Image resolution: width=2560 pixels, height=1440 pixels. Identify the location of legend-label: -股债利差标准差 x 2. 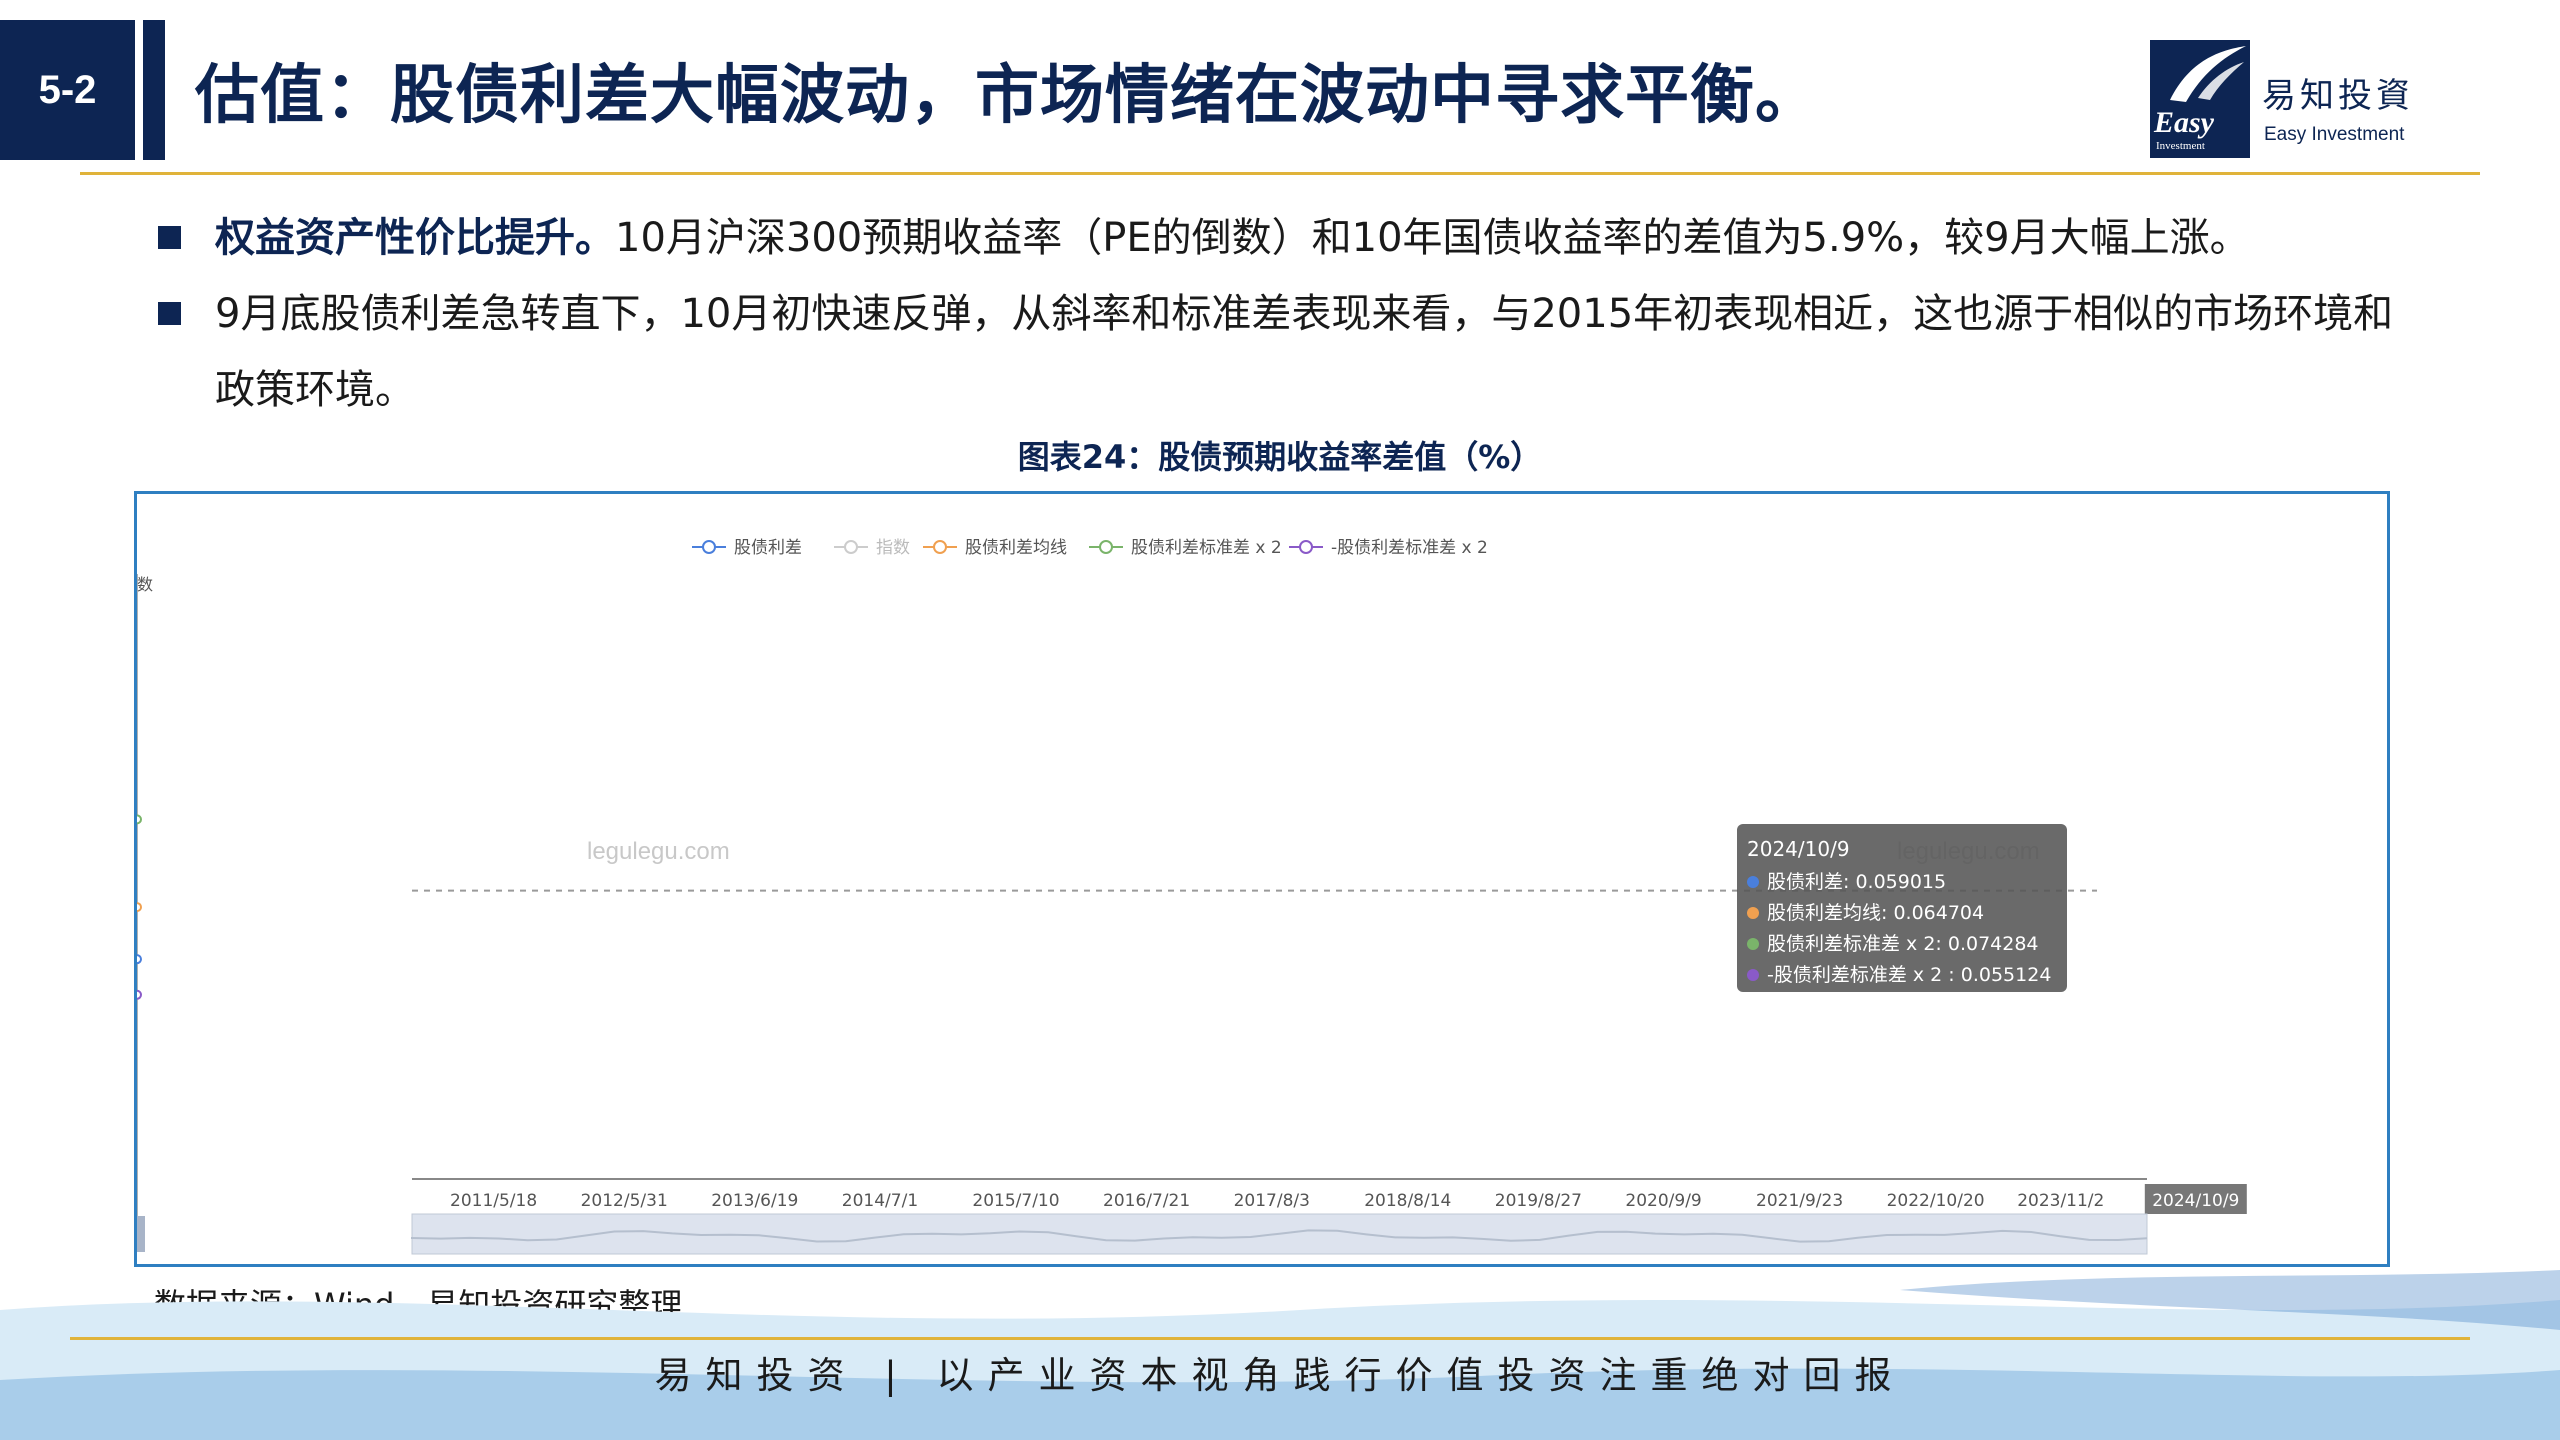
(1409, 548).